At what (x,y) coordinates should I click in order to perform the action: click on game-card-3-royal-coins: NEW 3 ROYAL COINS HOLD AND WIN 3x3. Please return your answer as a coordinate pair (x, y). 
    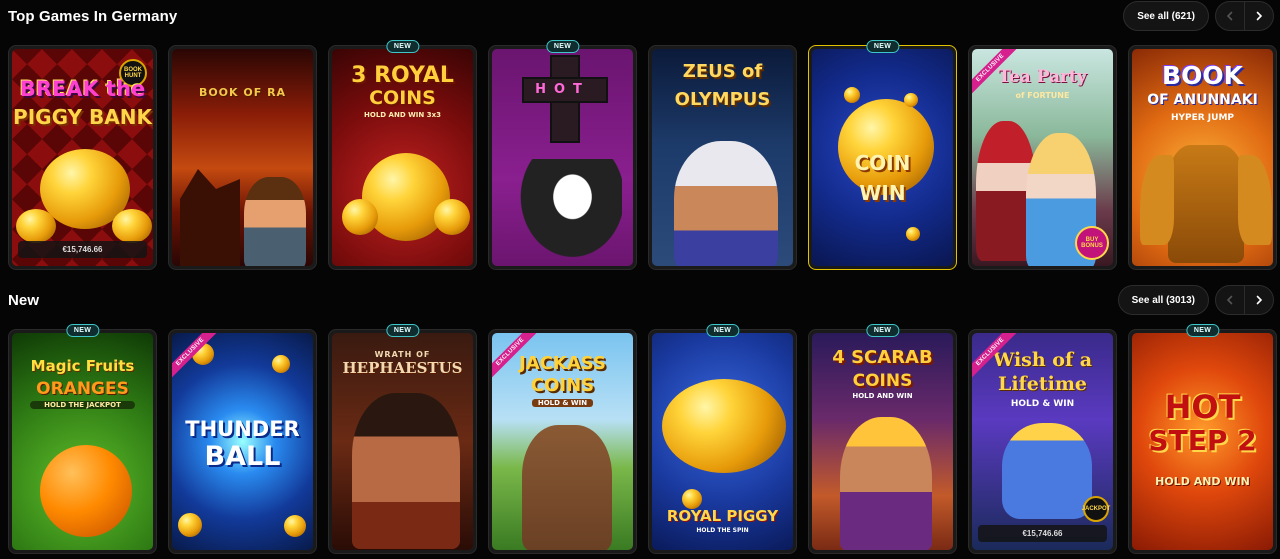
    Looking at the image, I should click on (402, 155).